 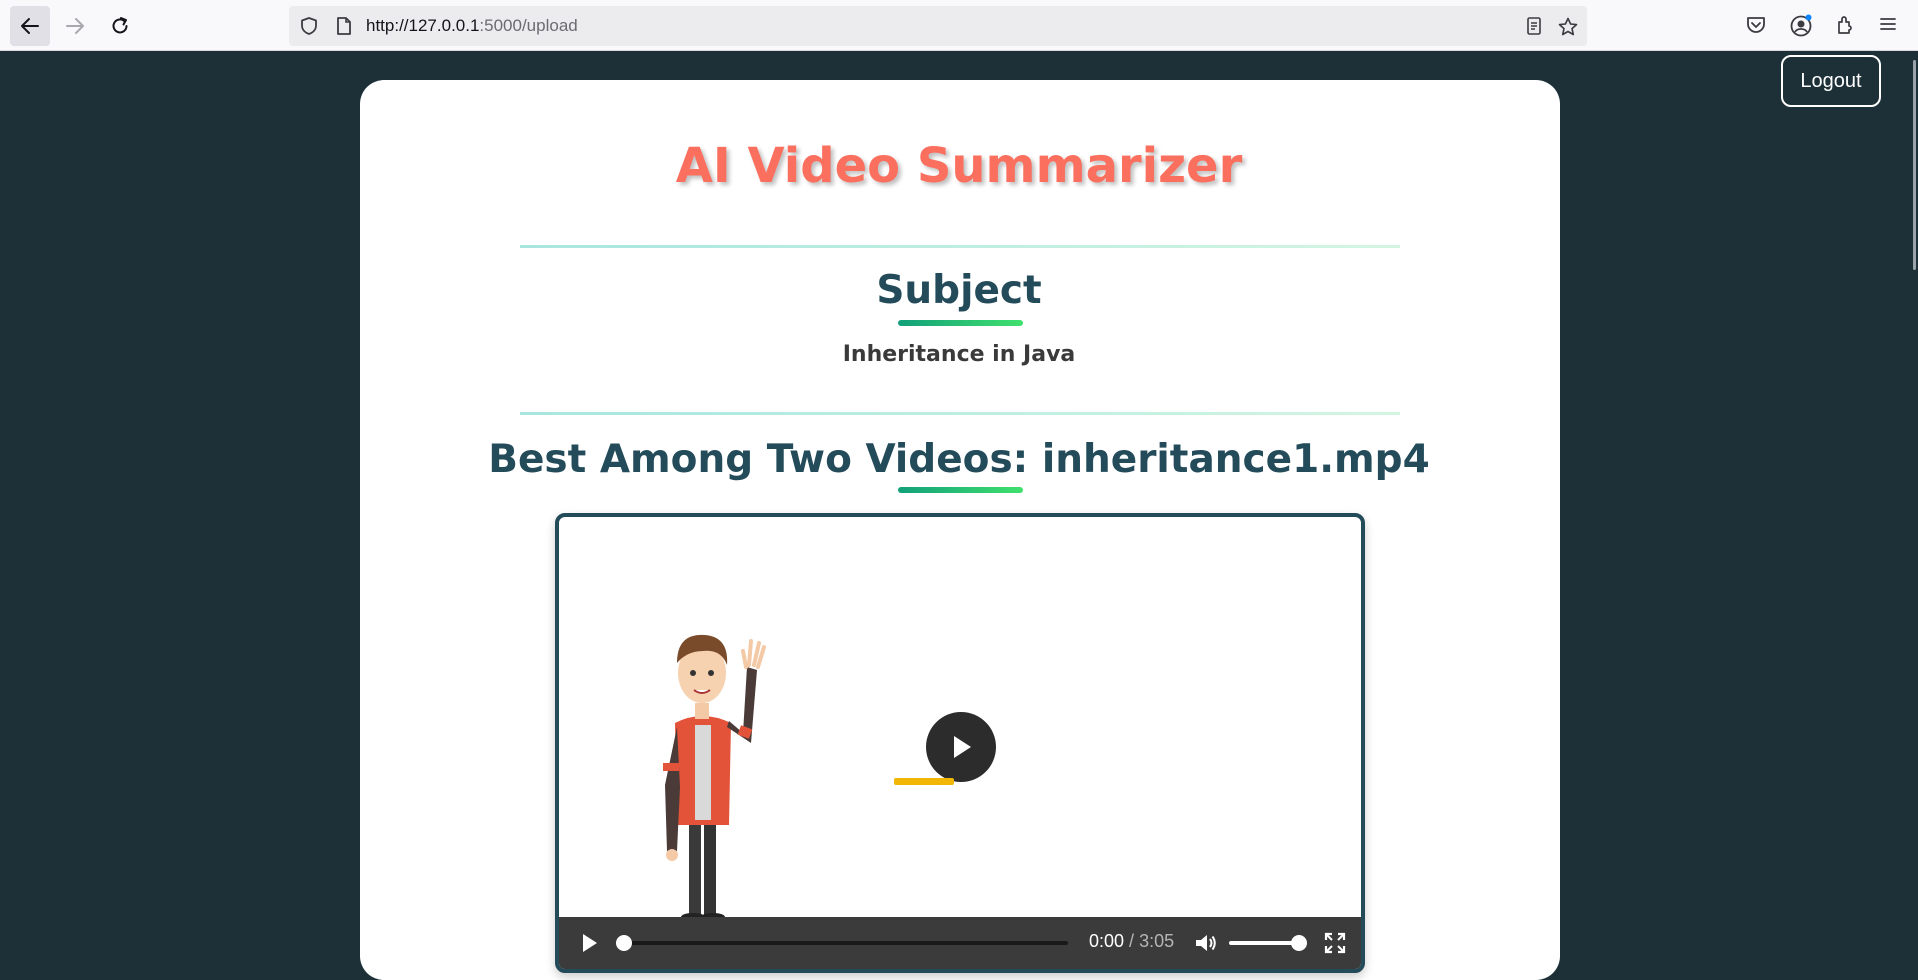 What do you see at coordinates (1756, 25) in the screenshot?
I see `pocket-icon` at bounding box center [1756, 25].